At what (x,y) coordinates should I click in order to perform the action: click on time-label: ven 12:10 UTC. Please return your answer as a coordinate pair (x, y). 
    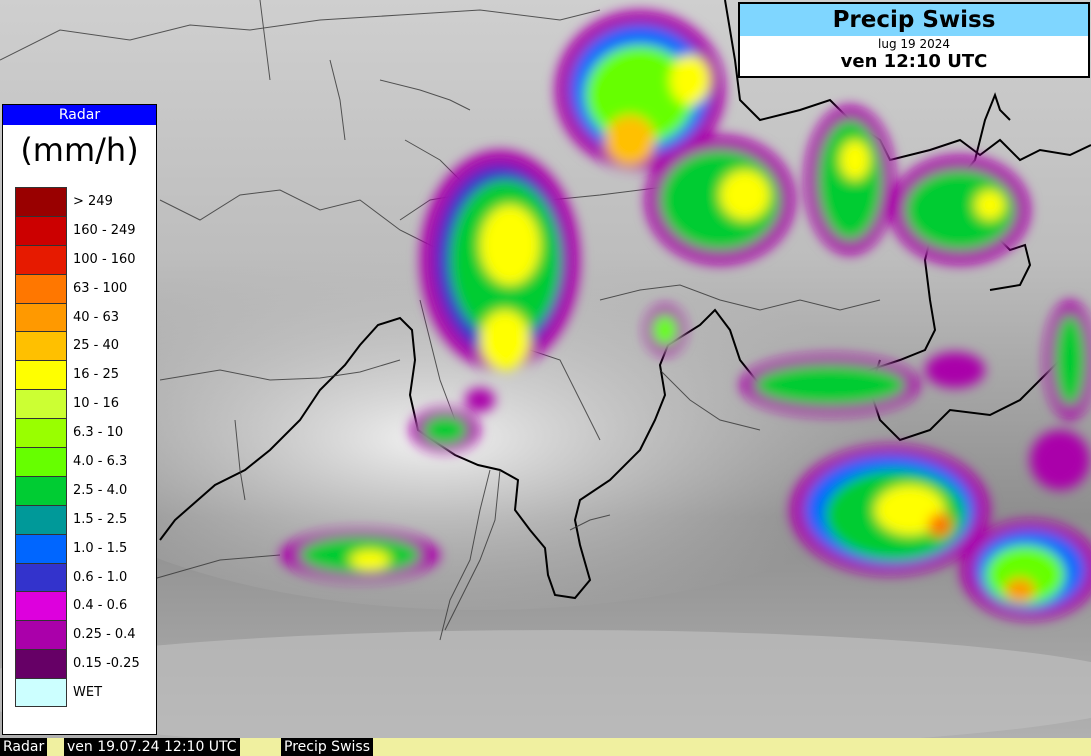
    Looking at the image, I should click on (914, 61).